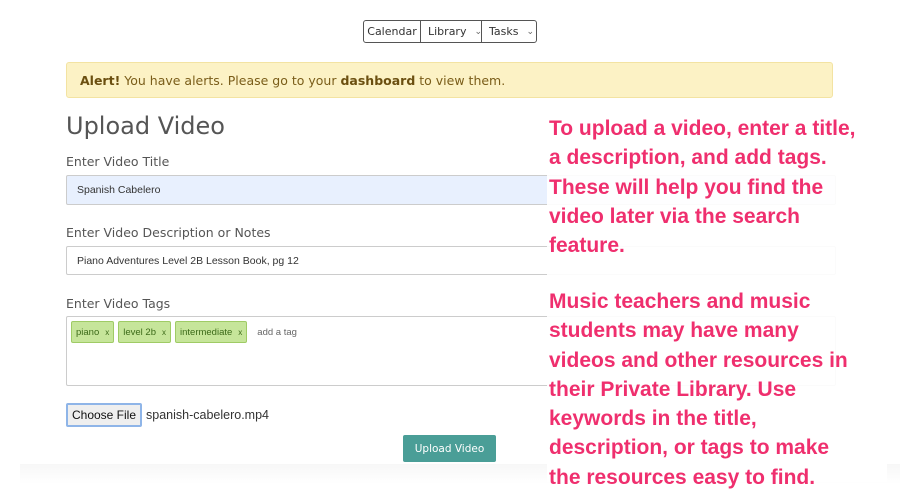 Image resolution: width=900 pixels, height=499 pixels. I want to click on tag-chip: piano x, so click(93, 332).